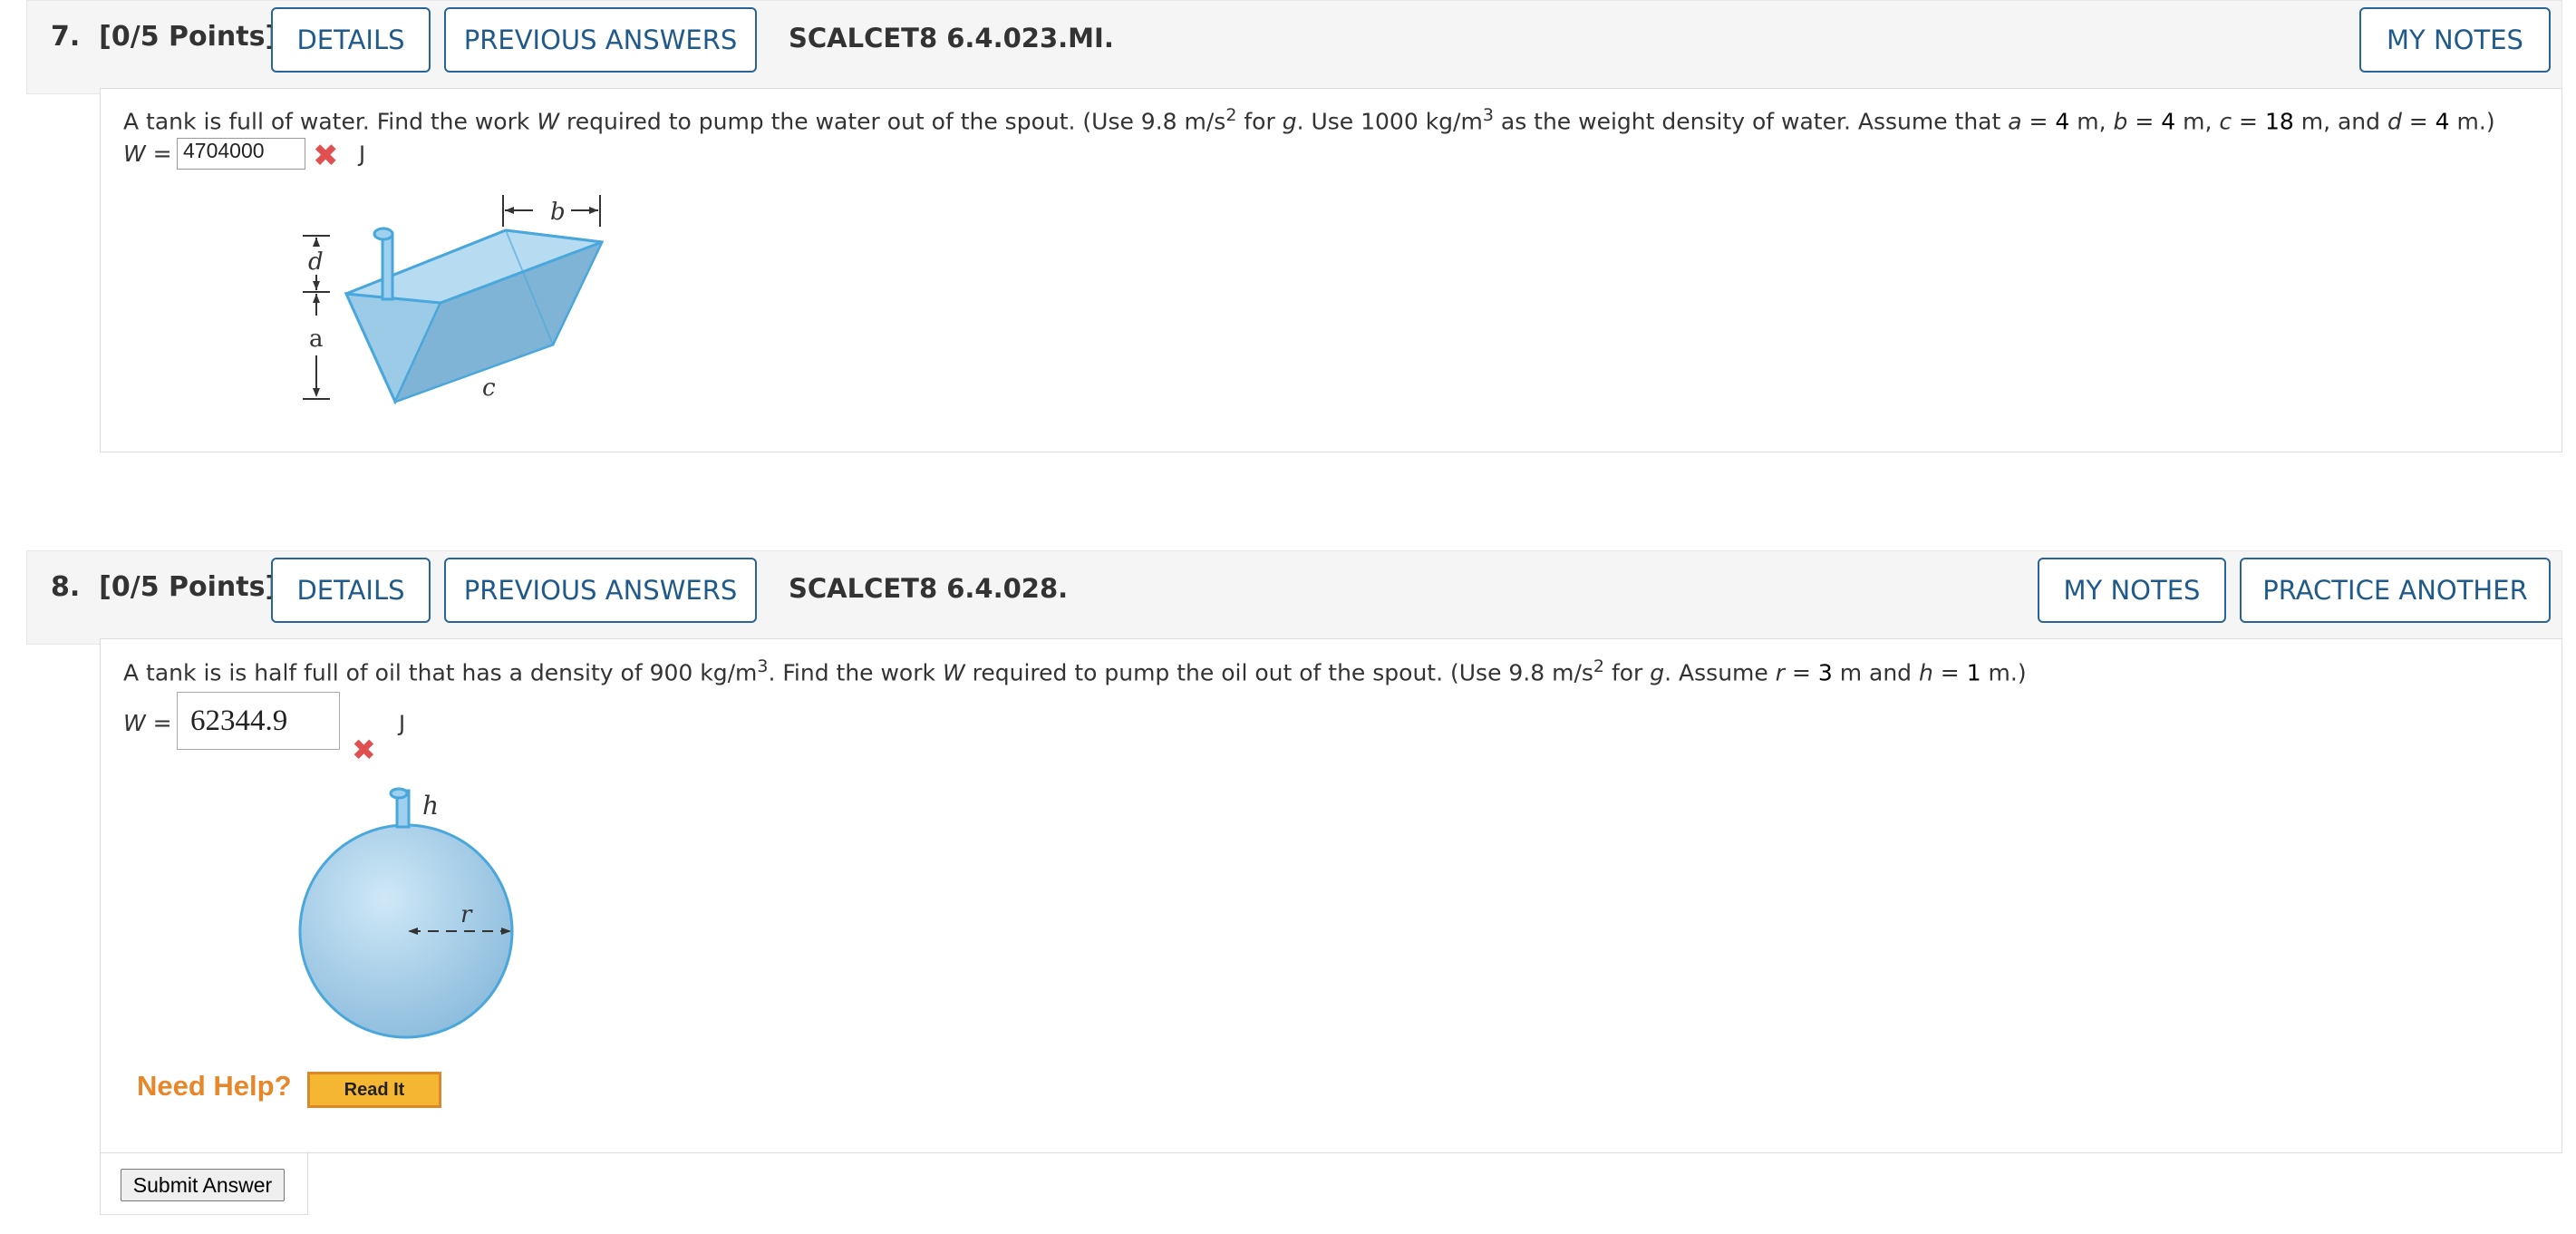 Image resolution: width=2576 pixels, height=1234 pixels. Describe the element at coordinates (558, 212) in the screenshot. I see `figure-label-b: b` at that location.